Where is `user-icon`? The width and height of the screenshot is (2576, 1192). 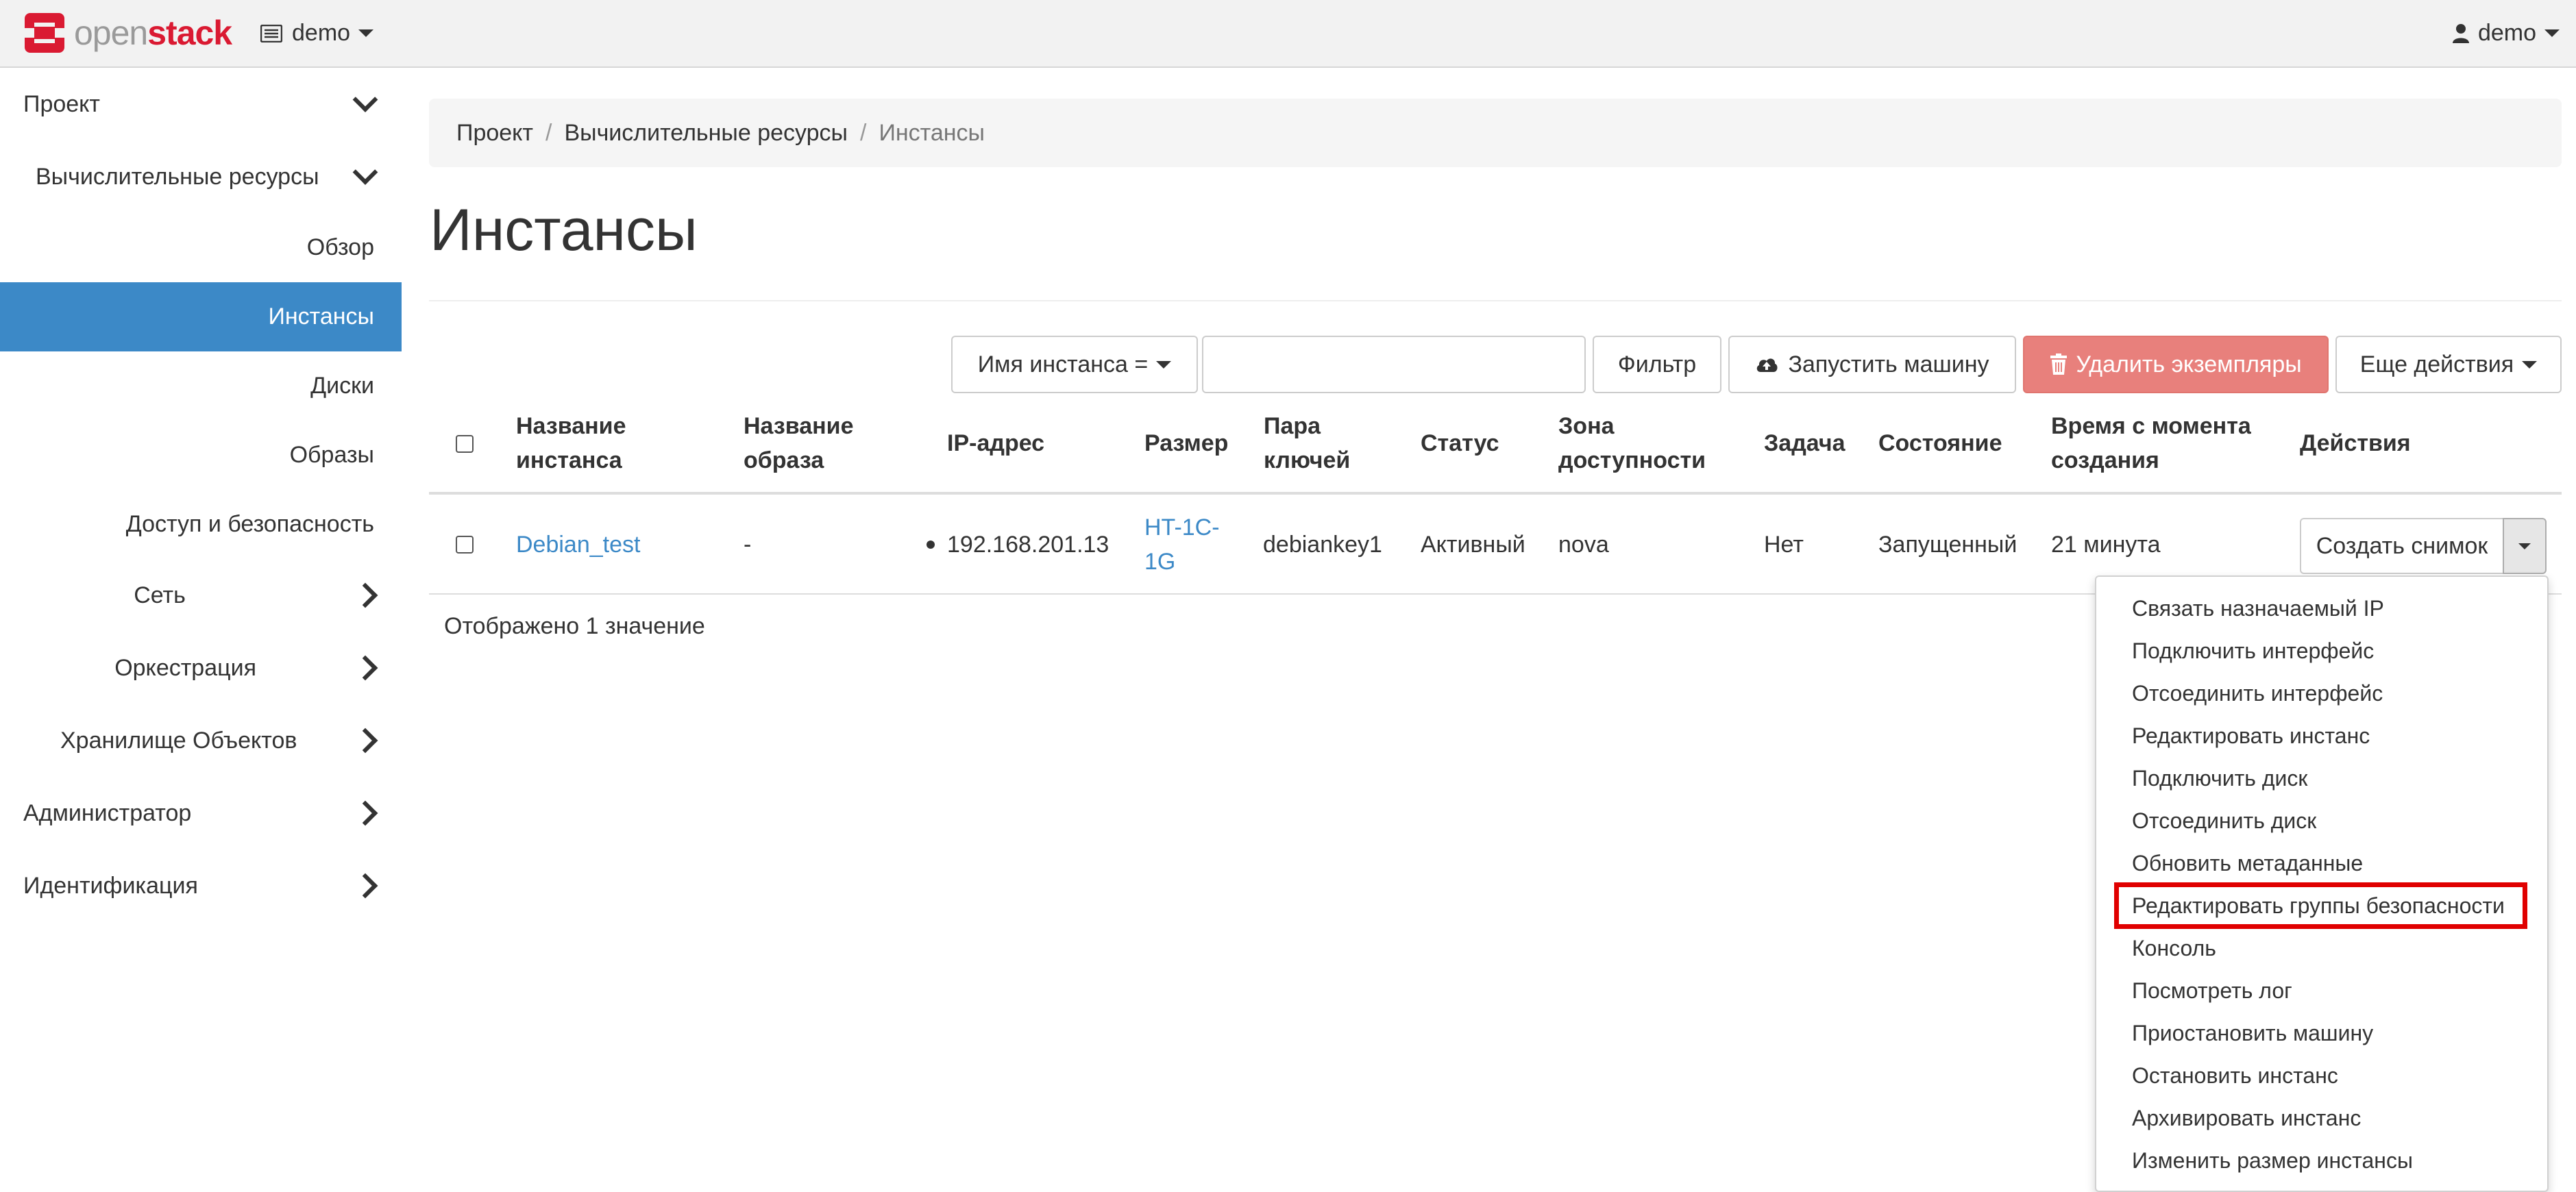 user-icon is located at coordinates (2461, 33).